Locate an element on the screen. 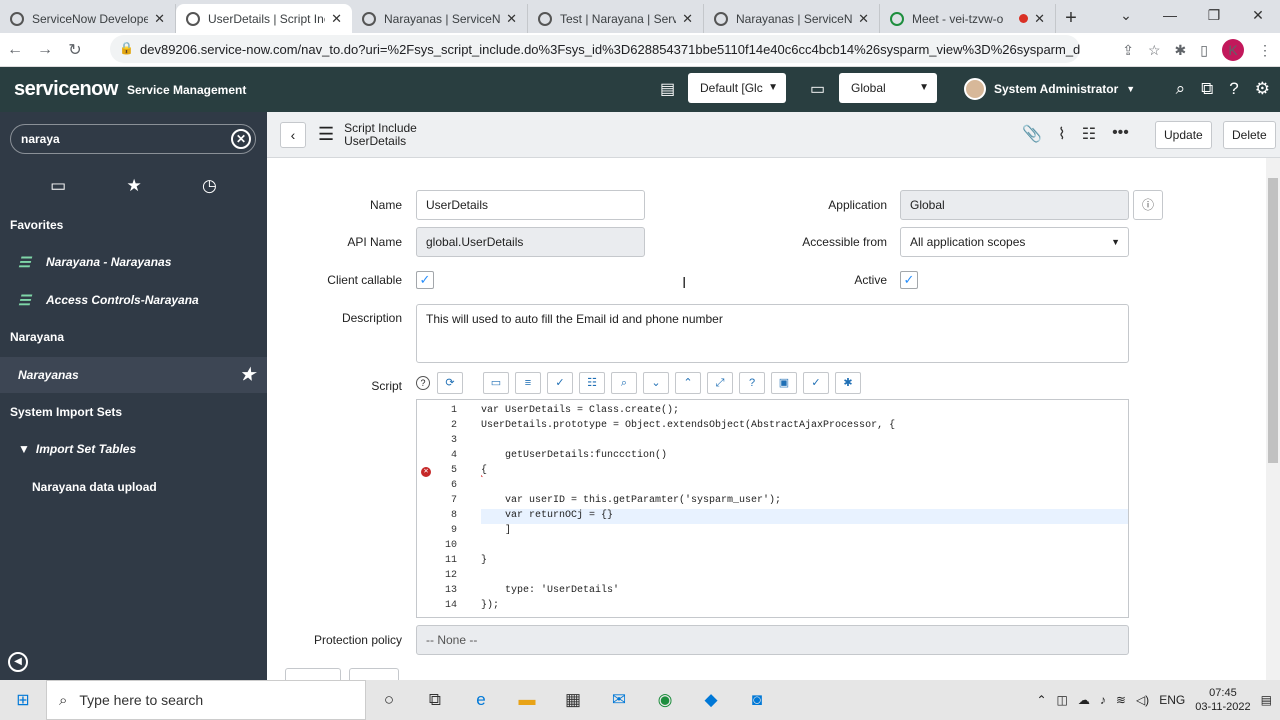  browser-tab: Test | Narayana | Serv ✕ is located at coordinates (616, 18).